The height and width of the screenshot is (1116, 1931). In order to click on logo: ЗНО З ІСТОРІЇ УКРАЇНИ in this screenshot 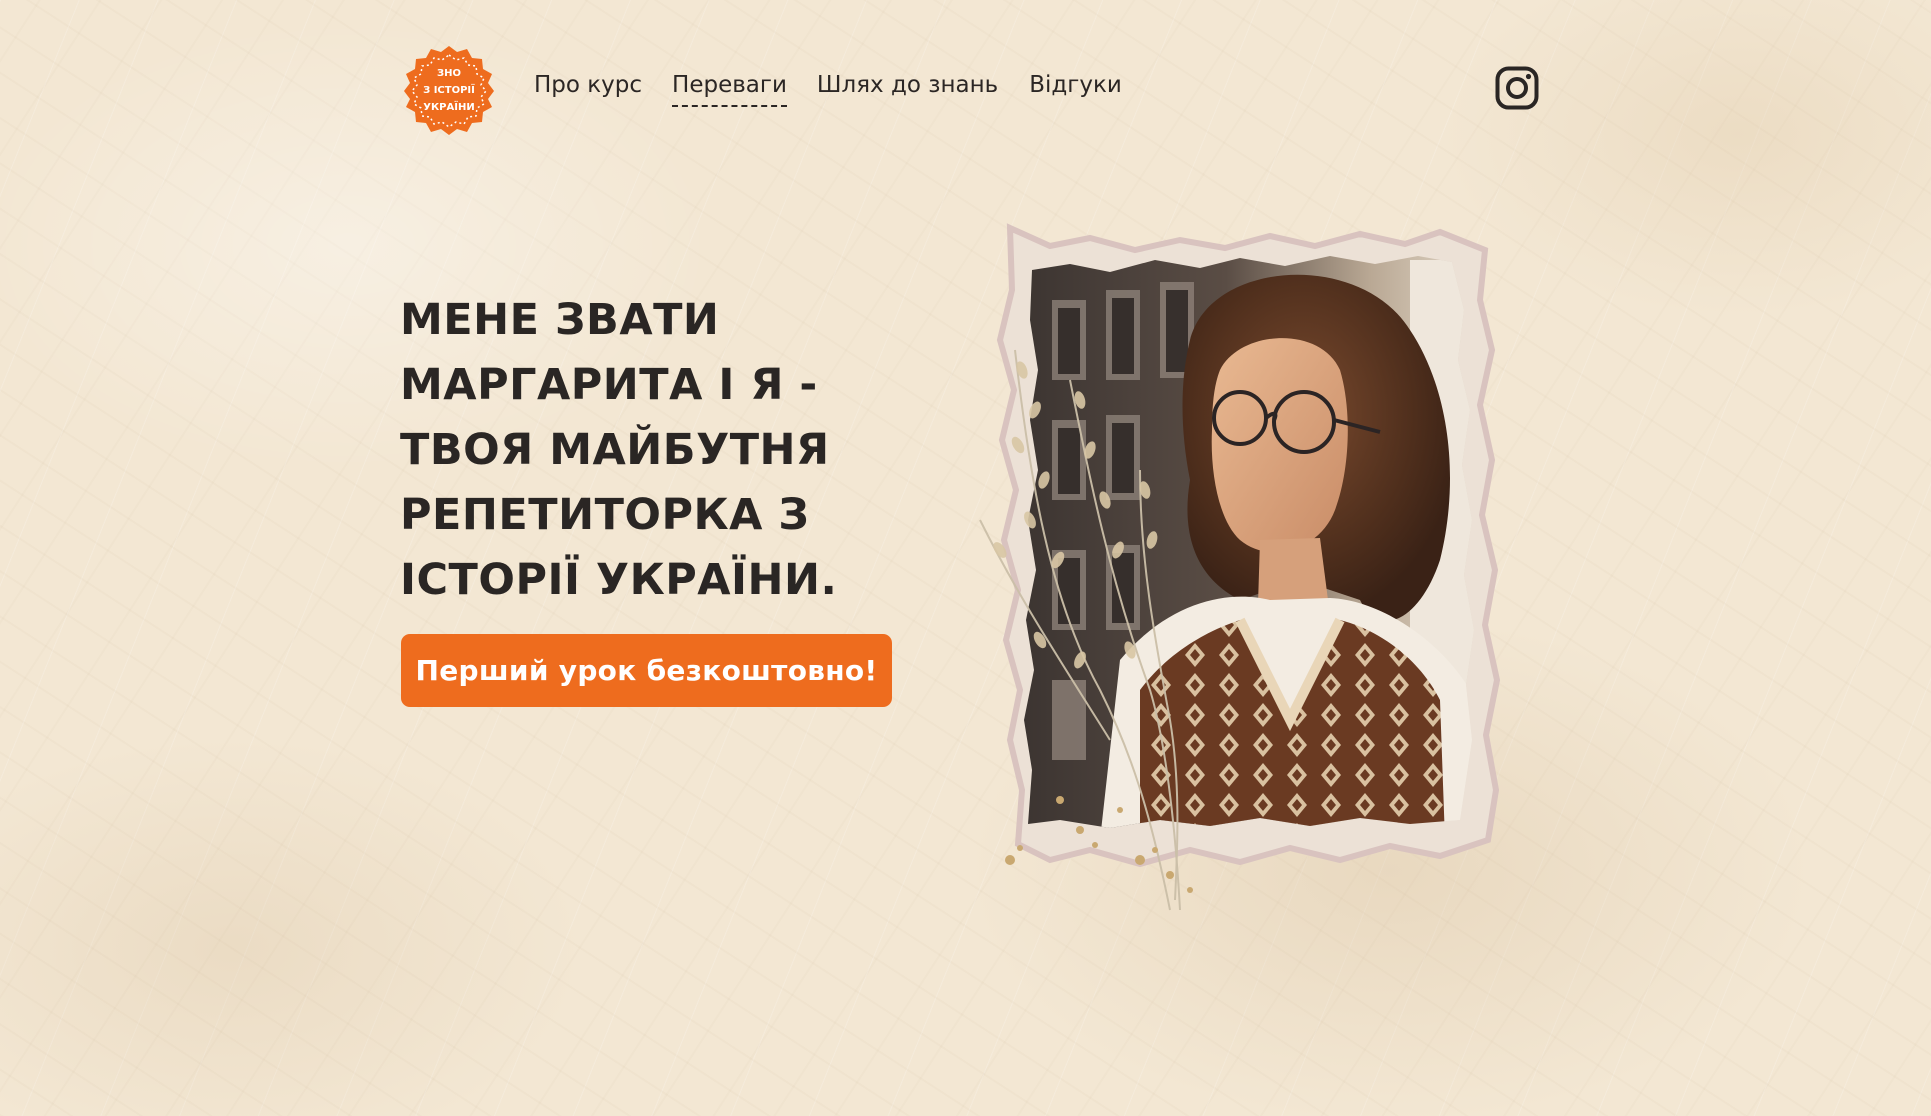, I will do `click(449, 90)`.